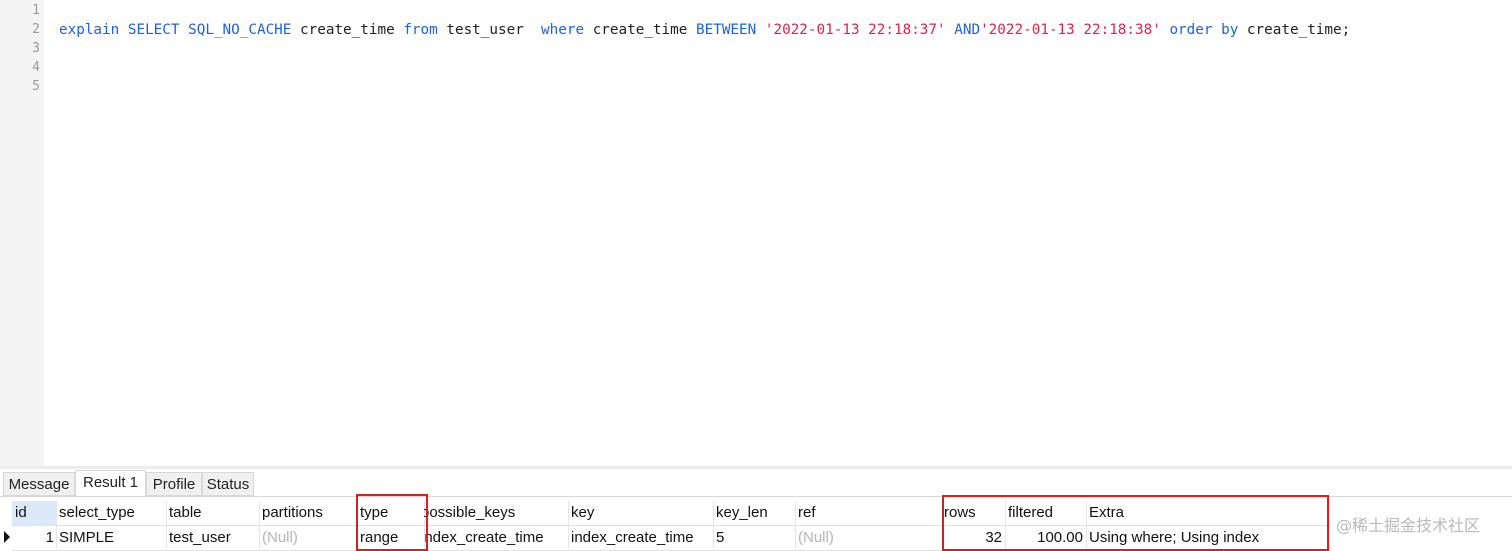 The image size is (1512, 551). I want to click on highlight-box-rows-filtered-extra, so click(1135, 523).